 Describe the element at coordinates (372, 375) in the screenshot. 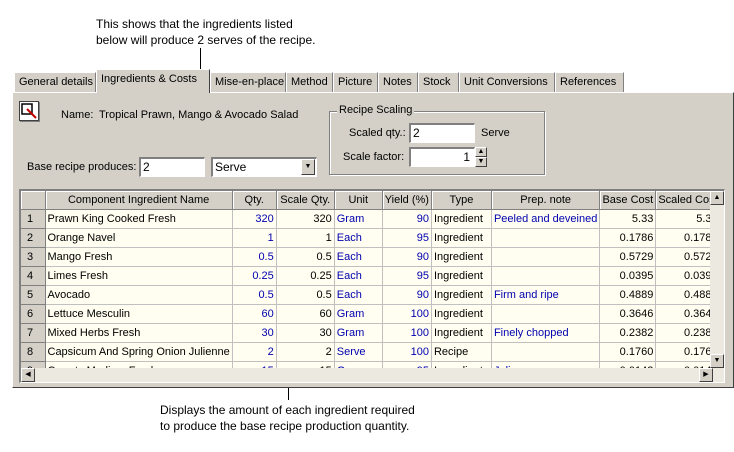

I see `grid-horizontal-scrollbar: ◀ ▶` at that location.